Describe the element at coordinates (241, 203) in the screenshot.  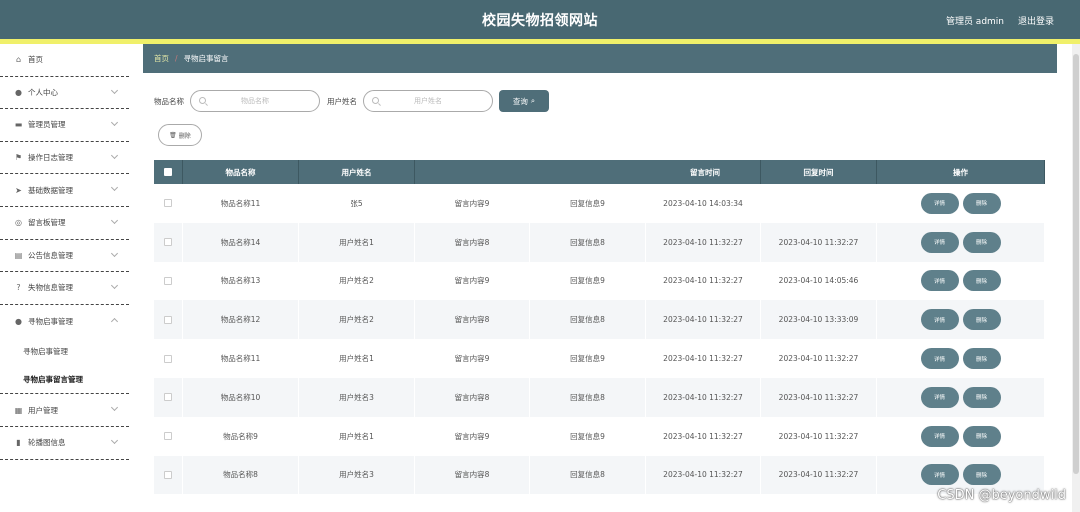
I see `cell-item-name: 物品名称11` at that location.